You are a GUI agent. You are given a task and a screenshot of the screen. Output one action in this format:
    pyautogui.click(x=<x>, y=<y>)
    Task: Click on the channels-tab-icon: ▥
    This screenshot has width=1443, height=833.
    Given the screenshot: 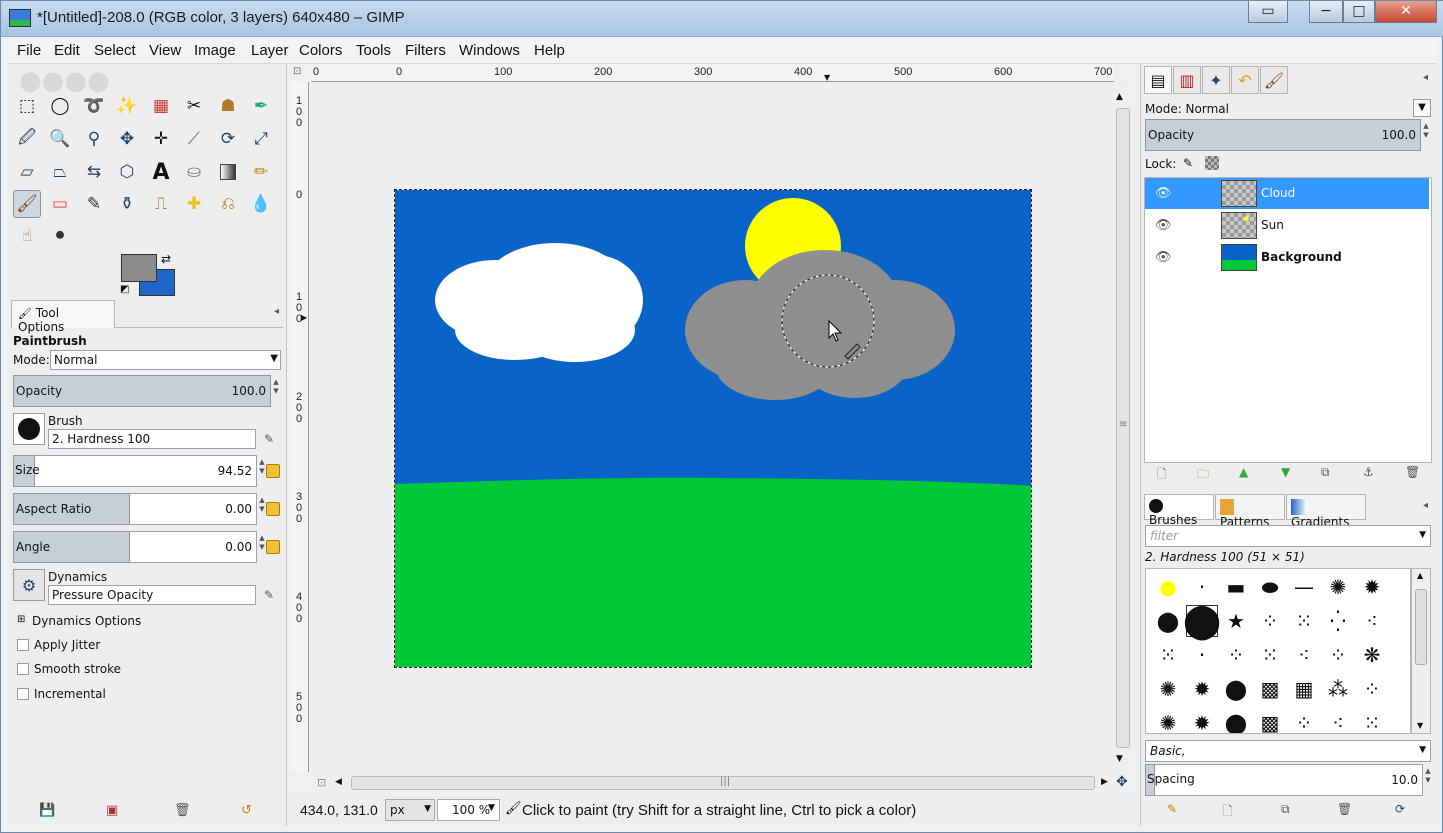 What is the action you would take?
    pyautogui.click(x=1187, y=80)
    